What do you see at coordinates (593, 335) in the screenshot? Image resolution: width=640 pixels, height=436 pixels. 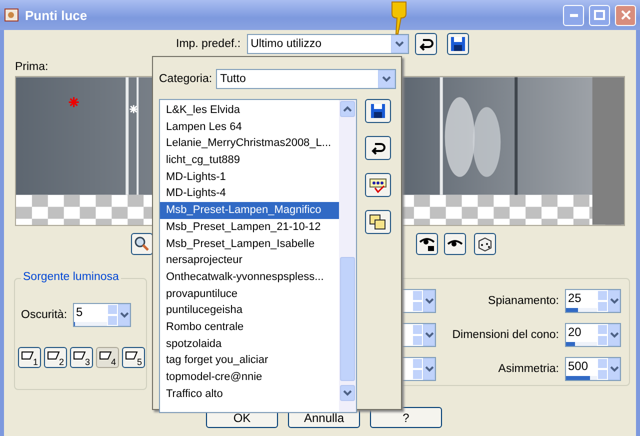 I see `number-field: 20` at bounding box center [593, 335].